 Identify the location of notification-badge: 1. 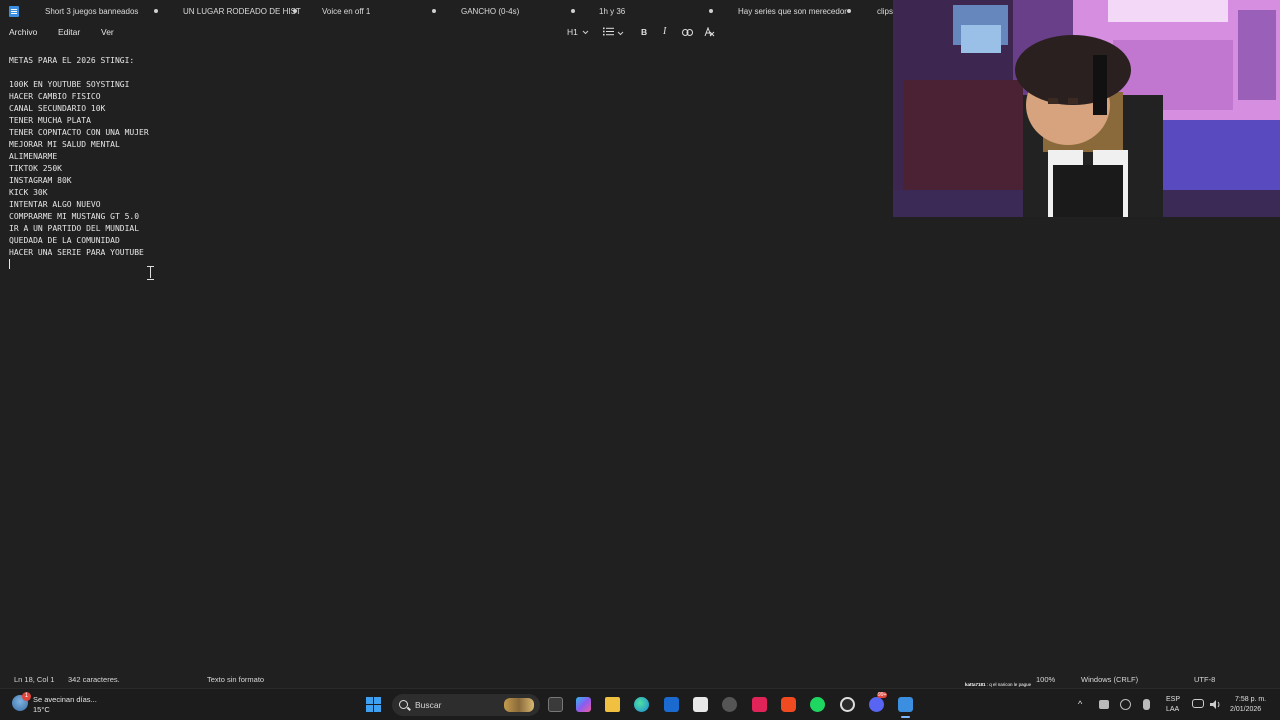
(26, 696).